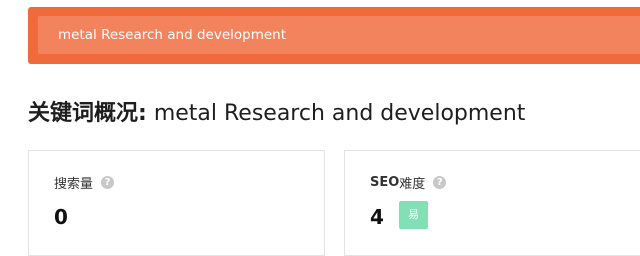 The width and height of the screenshot is (640, 256). What do you see at coordinates (339, 35) in the screenshot?
I see `search-input: metal Research and development` at bounding box center [339, 35].